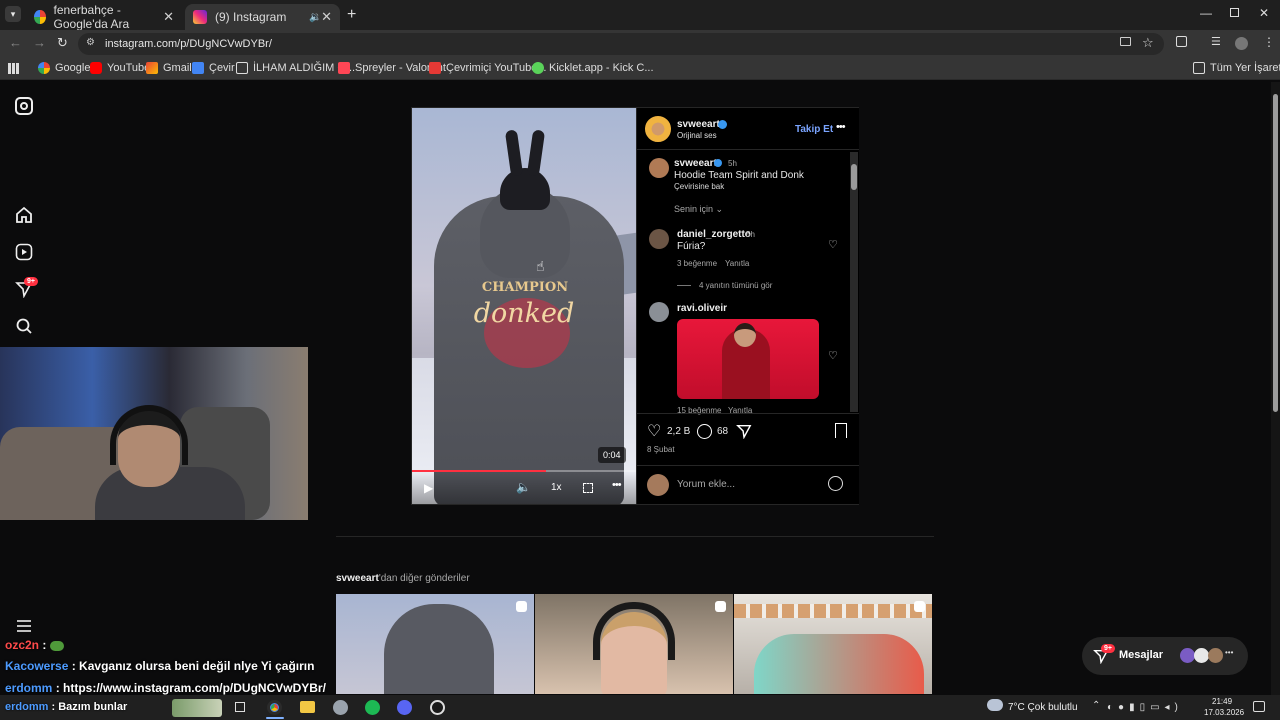 The width and height of the screenshot is (1280, 720). I want to click on reply-link: Yanıtla, so click(737, 263).